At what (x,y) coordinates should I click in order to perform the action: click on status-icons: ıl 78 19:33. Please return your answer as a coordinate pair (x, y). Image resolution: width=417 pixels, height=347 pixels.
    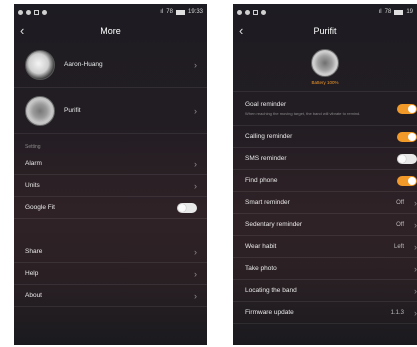
    Looking at the image, I should click on (181, 12).